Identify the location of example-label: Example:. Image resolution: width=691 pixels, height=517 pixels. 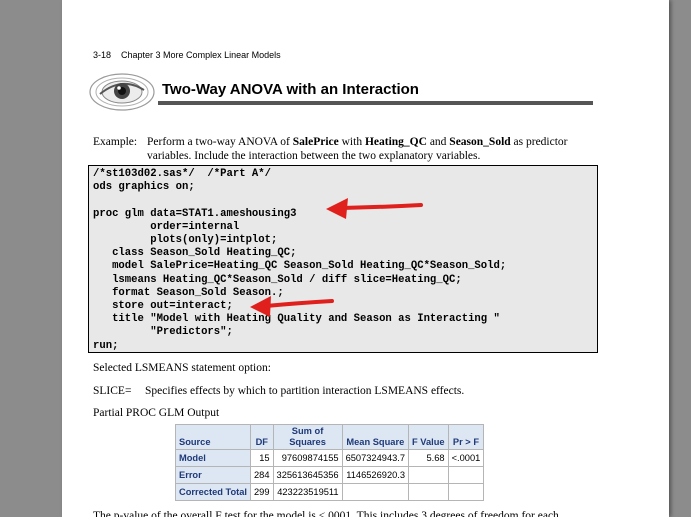
(115, 142).